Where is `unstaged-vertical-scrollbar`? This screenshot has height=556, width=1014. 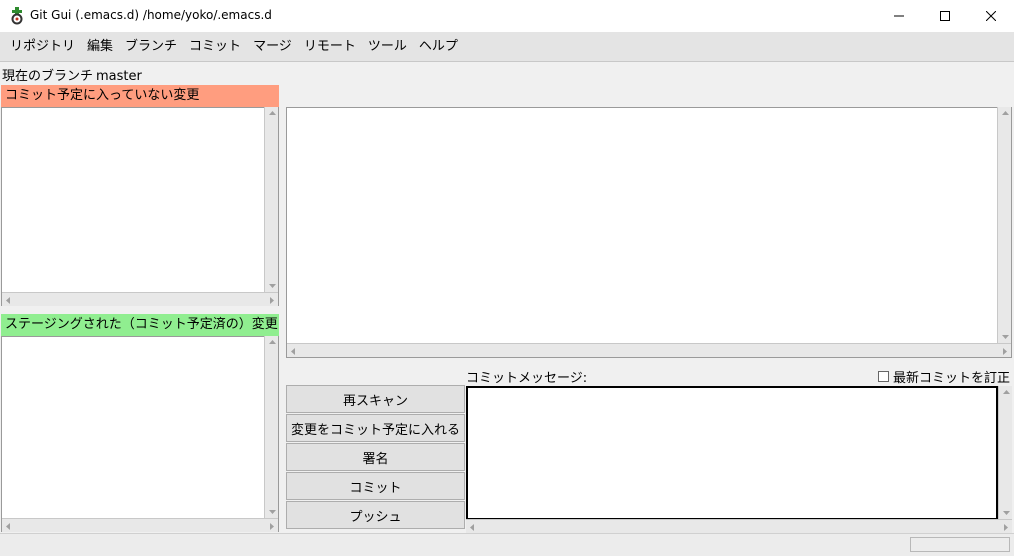
unstaged-vertical-scrollbar is located at coordinates (271, 199).